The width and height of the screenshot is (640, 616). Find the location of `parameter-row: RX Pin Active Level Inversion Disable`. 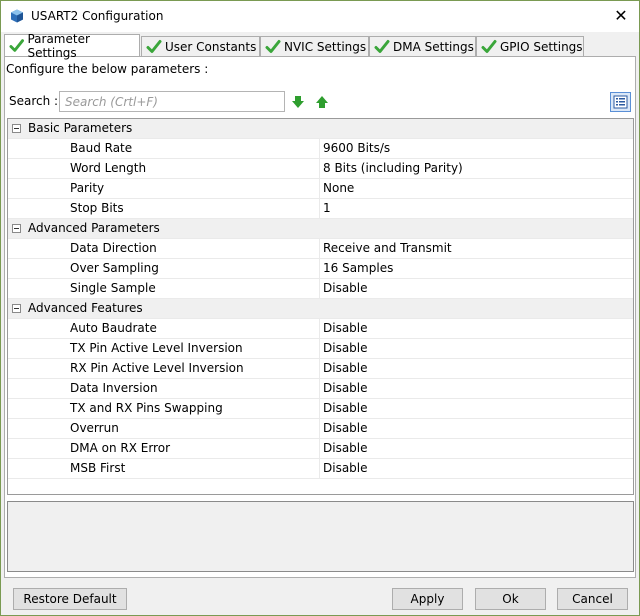

parameter-row: RX Pin Active Level Inversion Disable is located at coordinates (320, 369).